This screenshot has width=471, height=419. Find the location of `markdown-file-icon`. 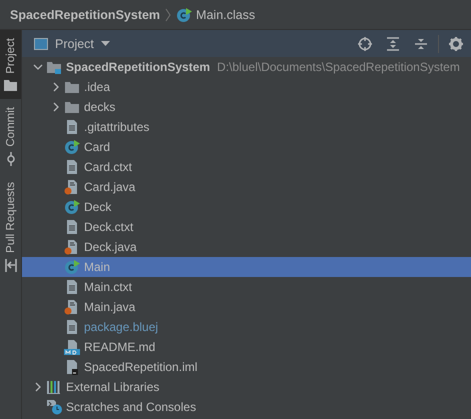

markdown-file-icon is located at coordinates (72, 347).